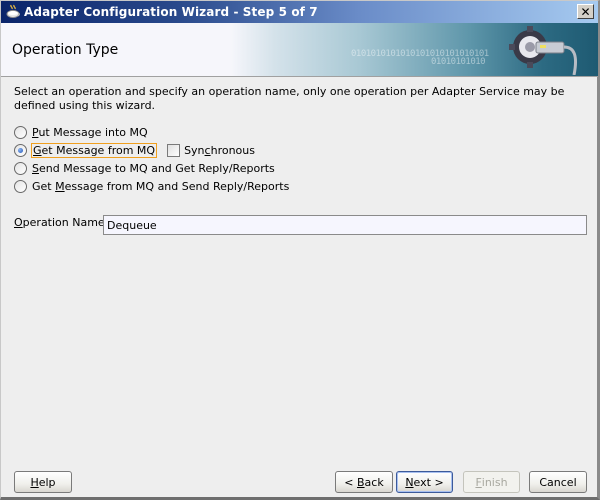 Image resolution: width=600 pixels, height=500 pixels. I want to click on label-rest: et Message from MQ, so click(98, 150).